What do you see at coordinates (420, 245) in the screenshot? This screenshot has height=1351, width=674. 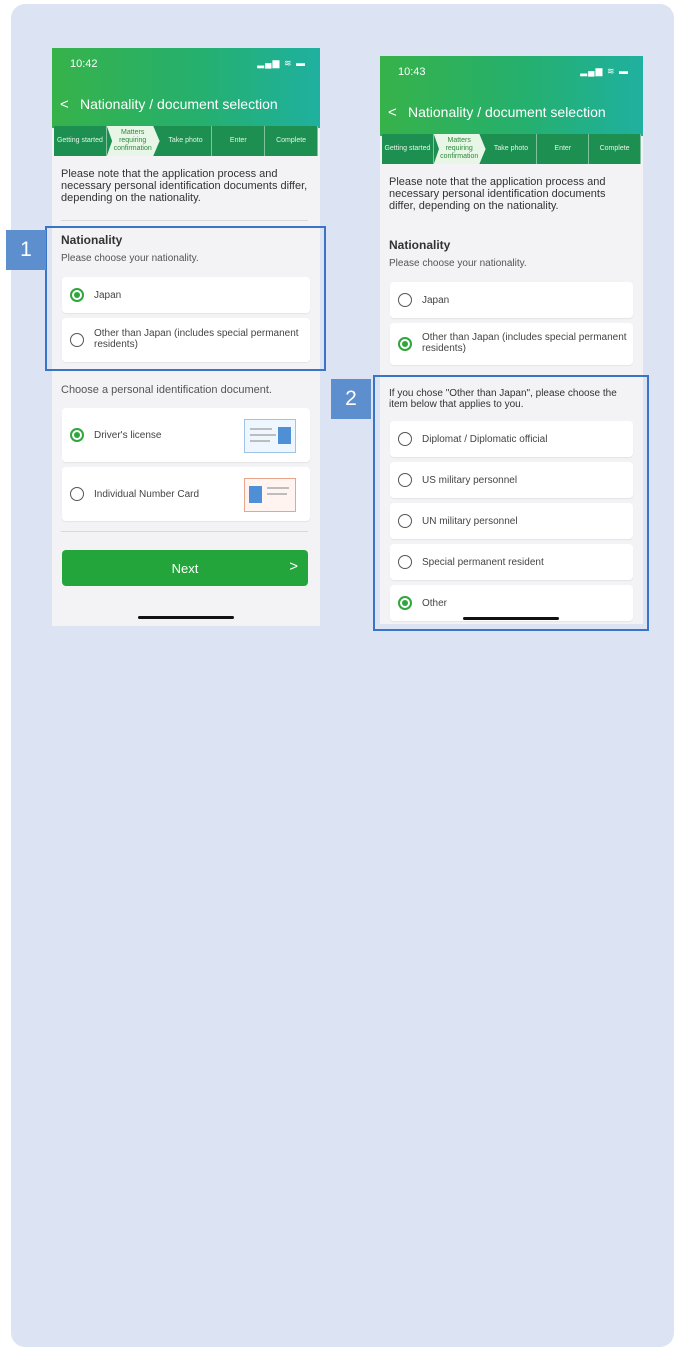 I see `nationality-heading: Nationality` at bounding box center [420, 245].